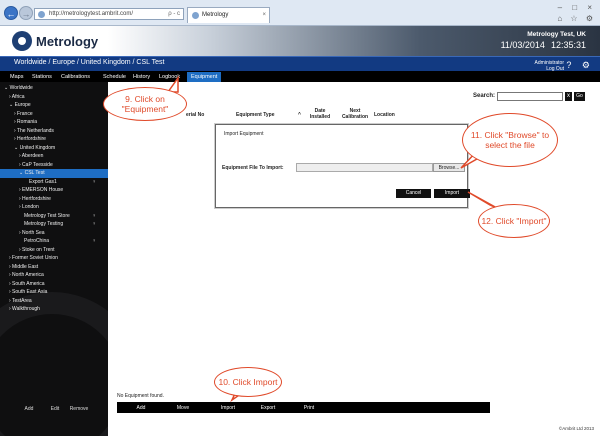 This screenshot has height=436, width=600. Describe the element at coordinates (32, 232) in the screenshot. I see `tree-item-label: › North Sea` at that location.